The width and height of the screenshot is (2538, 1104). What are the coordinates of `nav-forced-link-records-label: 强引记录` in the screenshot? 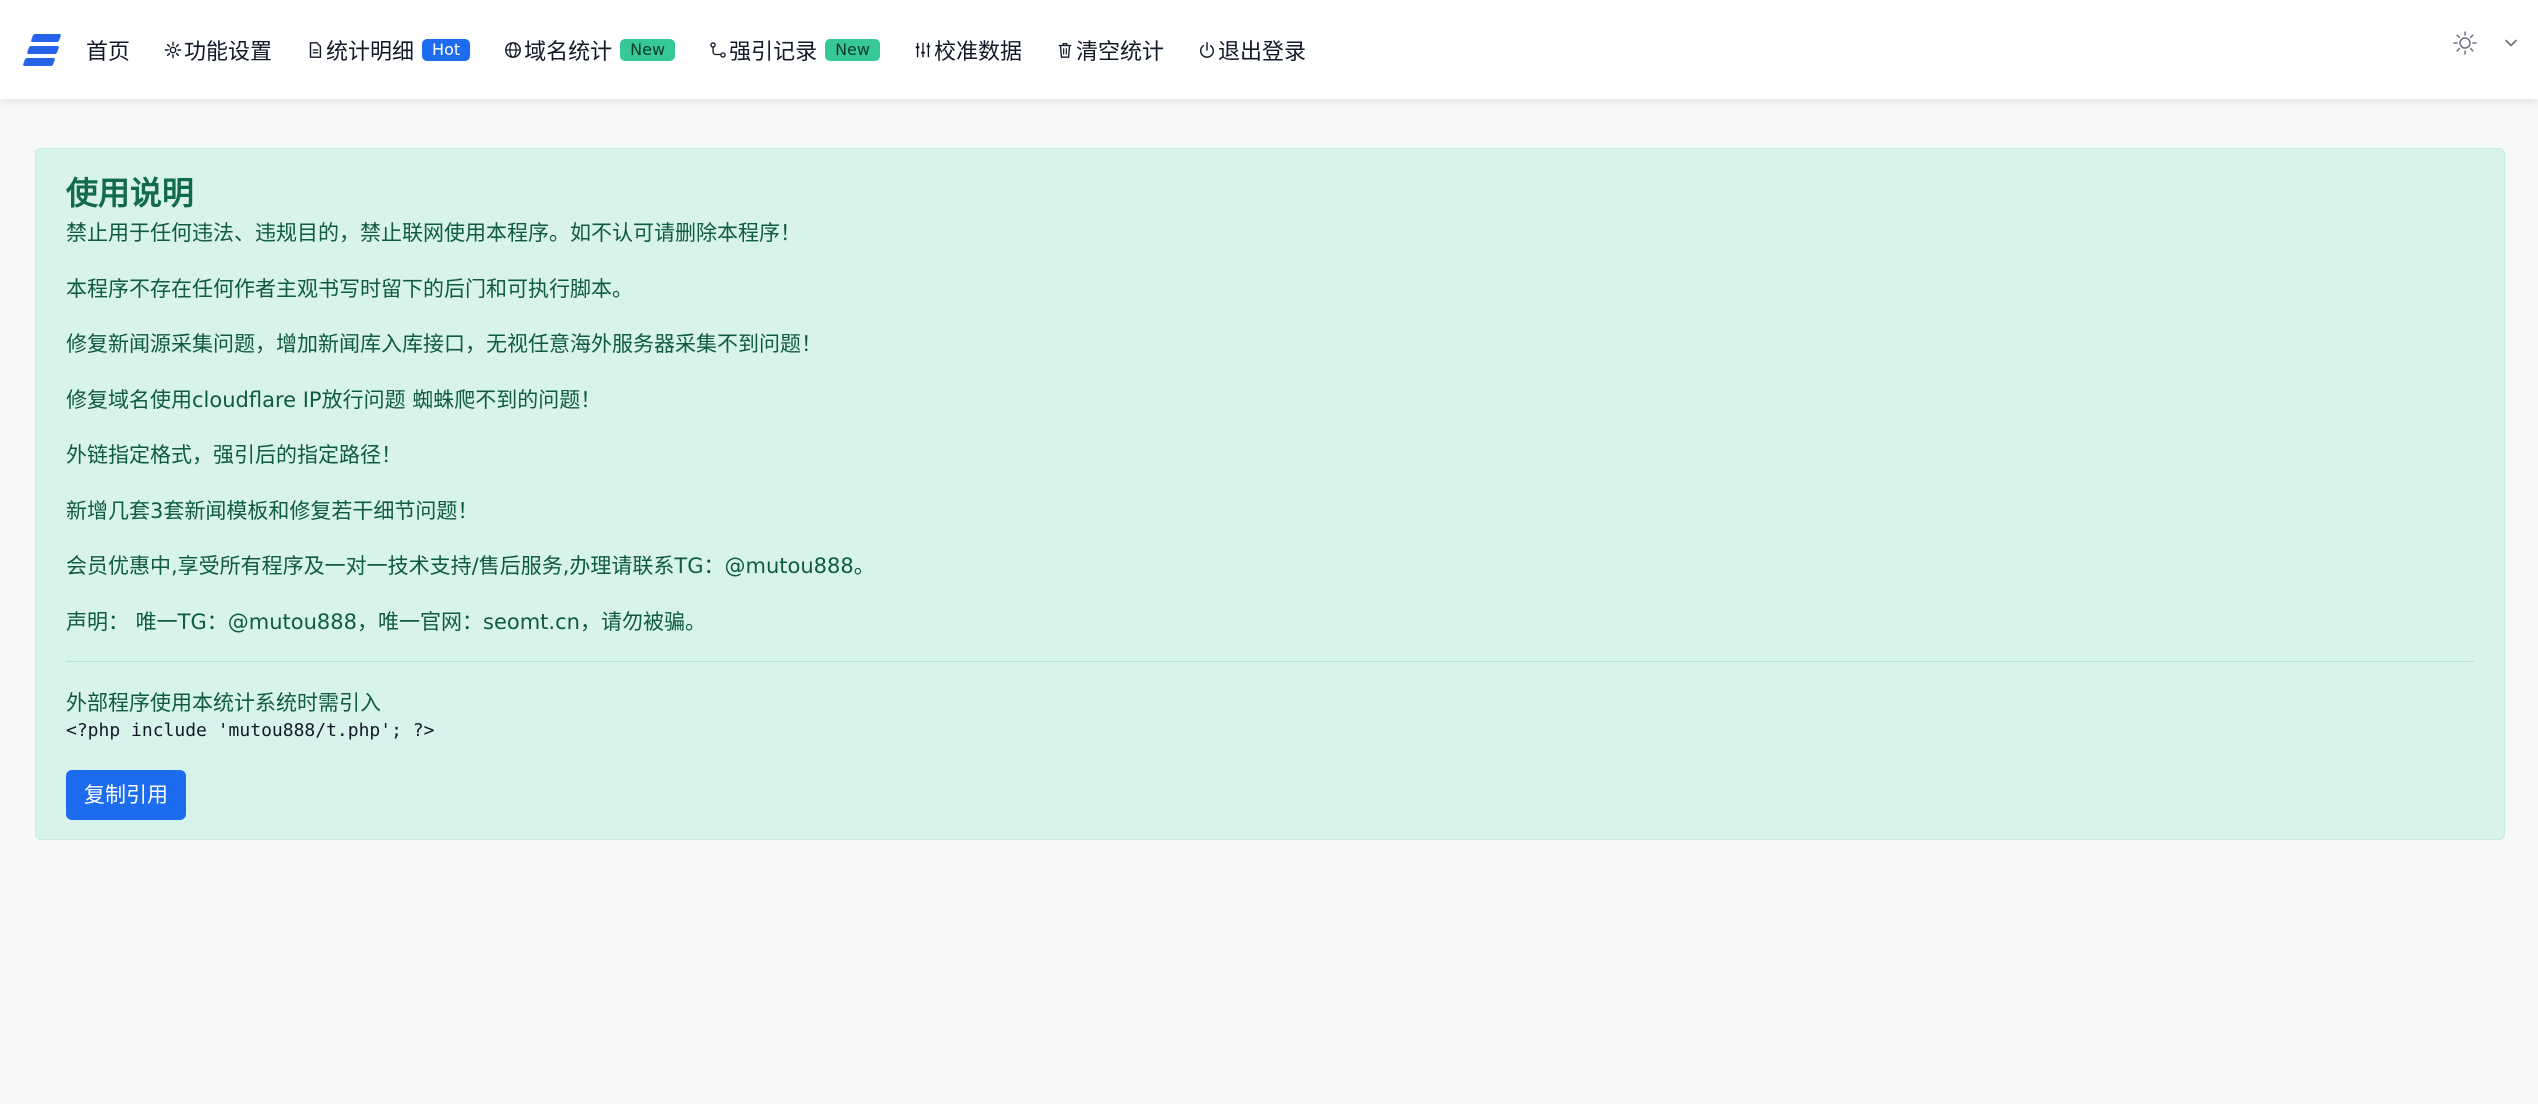 It's located at (773, 52).